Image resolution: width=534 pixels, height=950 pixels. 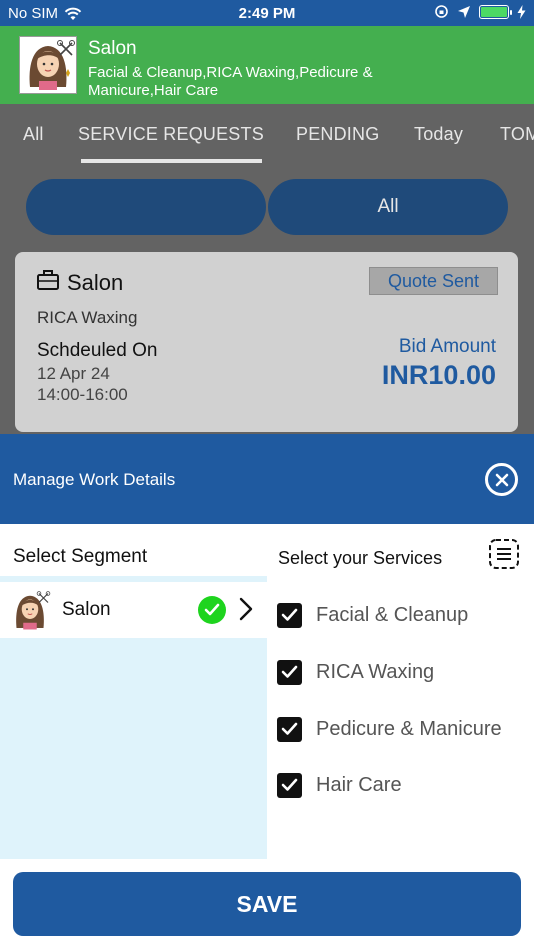 I want to click on service-label: RICA Waxing, so click(x=375, y=671).